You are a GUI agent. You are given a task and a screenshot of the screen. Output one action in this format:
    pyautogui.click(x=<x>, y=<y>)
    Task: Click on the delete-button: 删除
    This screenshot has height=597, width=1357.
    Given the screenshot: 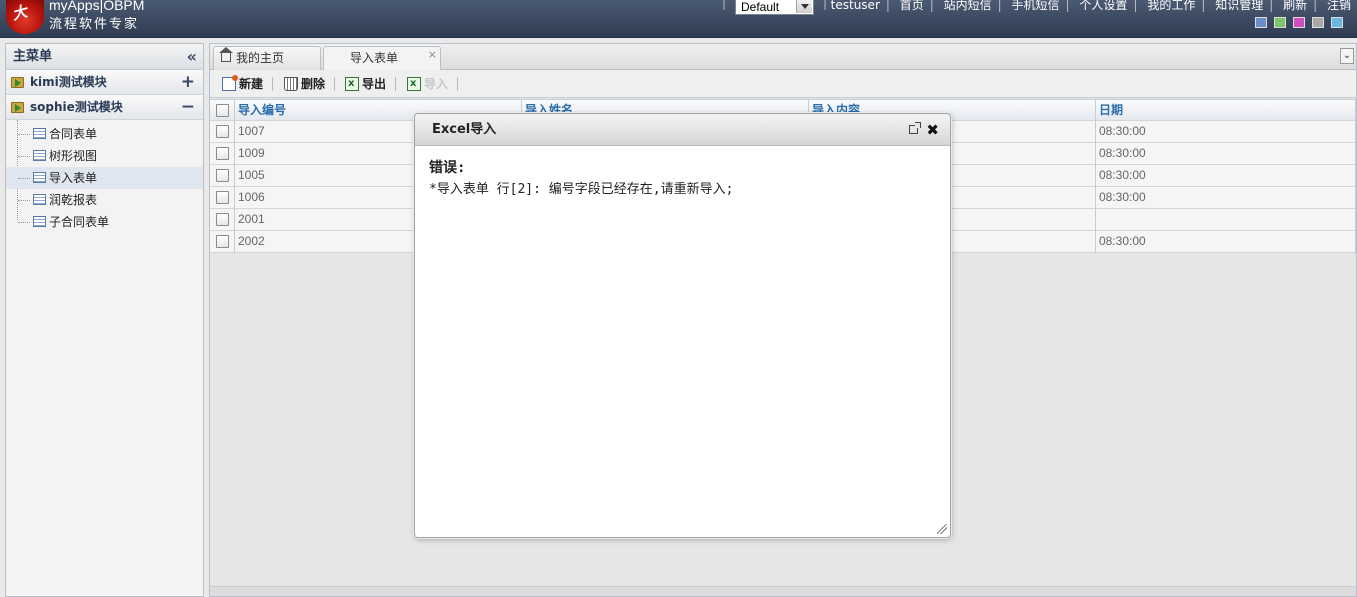 What is the action you would take?
    pyautogui.click(x=304, y=84)
    